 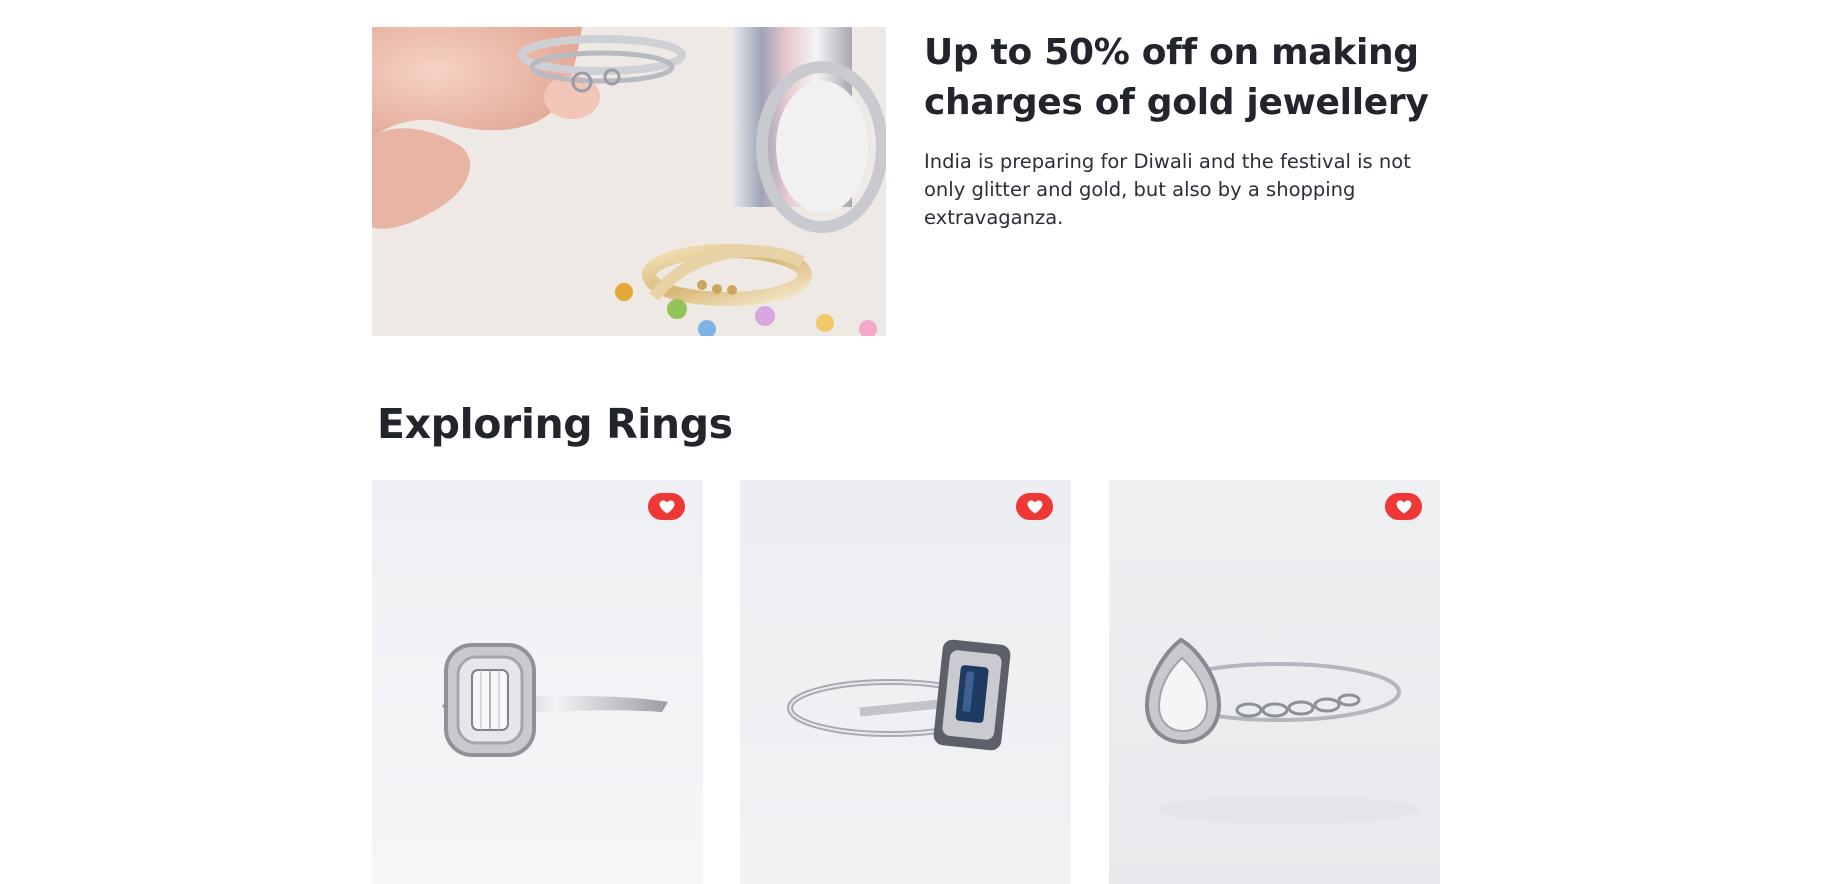 I want to click on gold-jewellery-photo, so click(x=629, y=181).